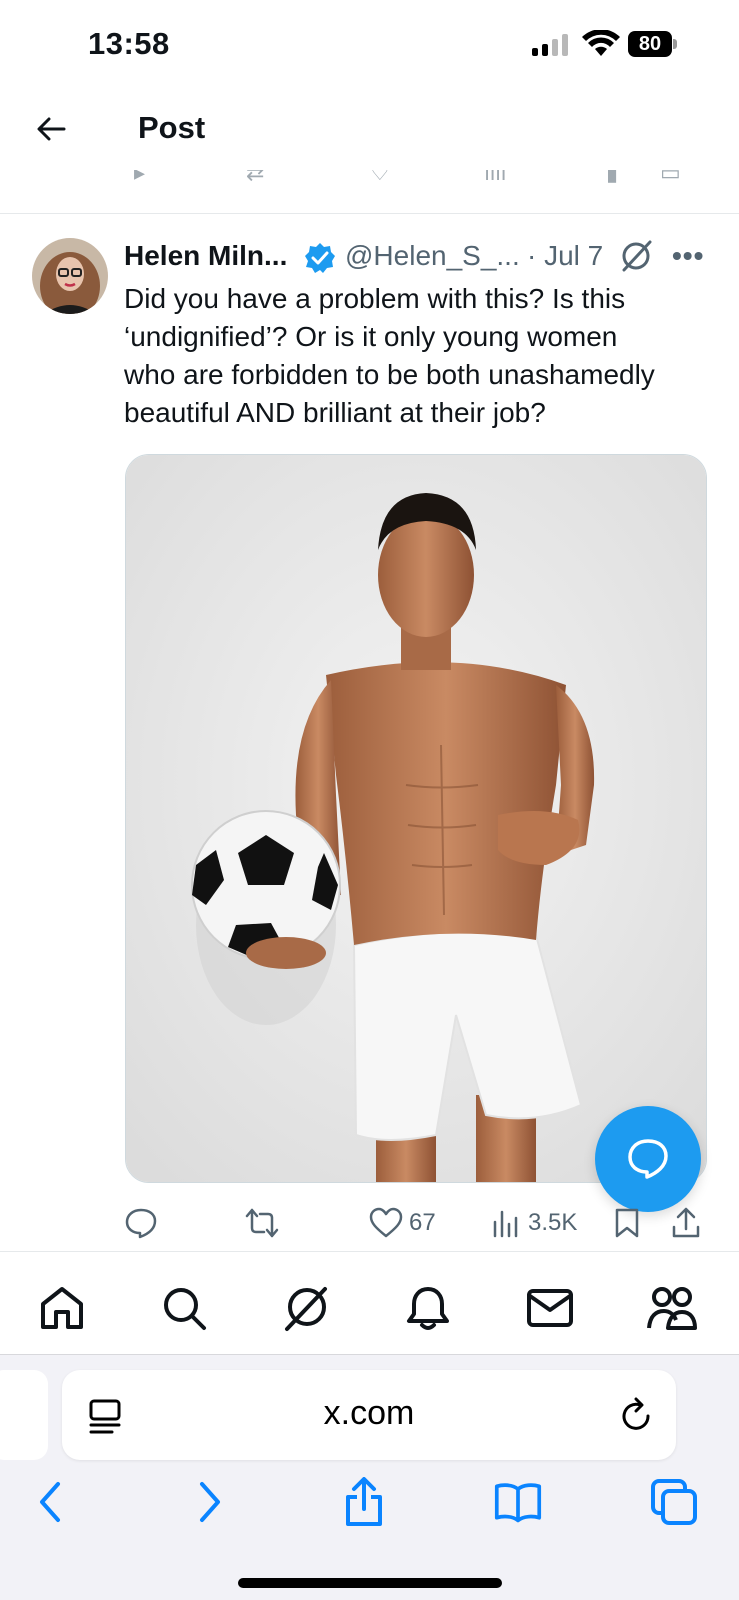  What do you see at coordinates (389, 374) in the screenshot?
I see `post-text-line: who are forbidden to be both unashamedly` at bounding box center [389, 374].